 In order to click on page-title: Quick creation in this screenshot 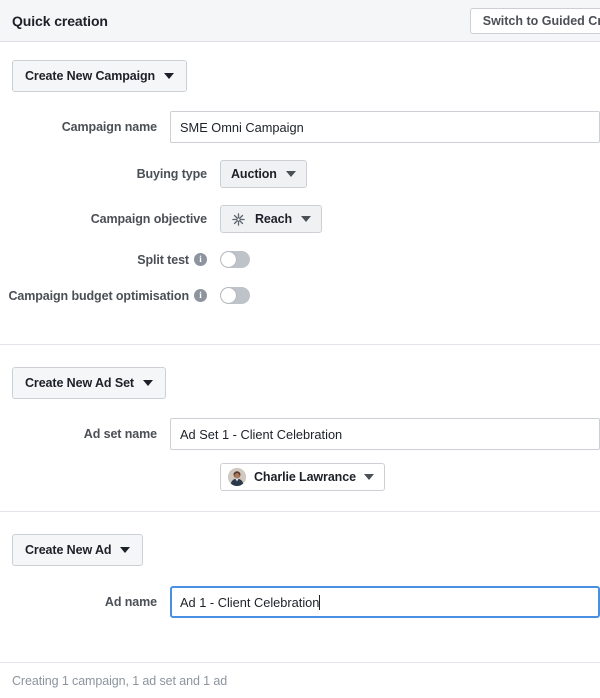, I will do `click(60, 20)`.